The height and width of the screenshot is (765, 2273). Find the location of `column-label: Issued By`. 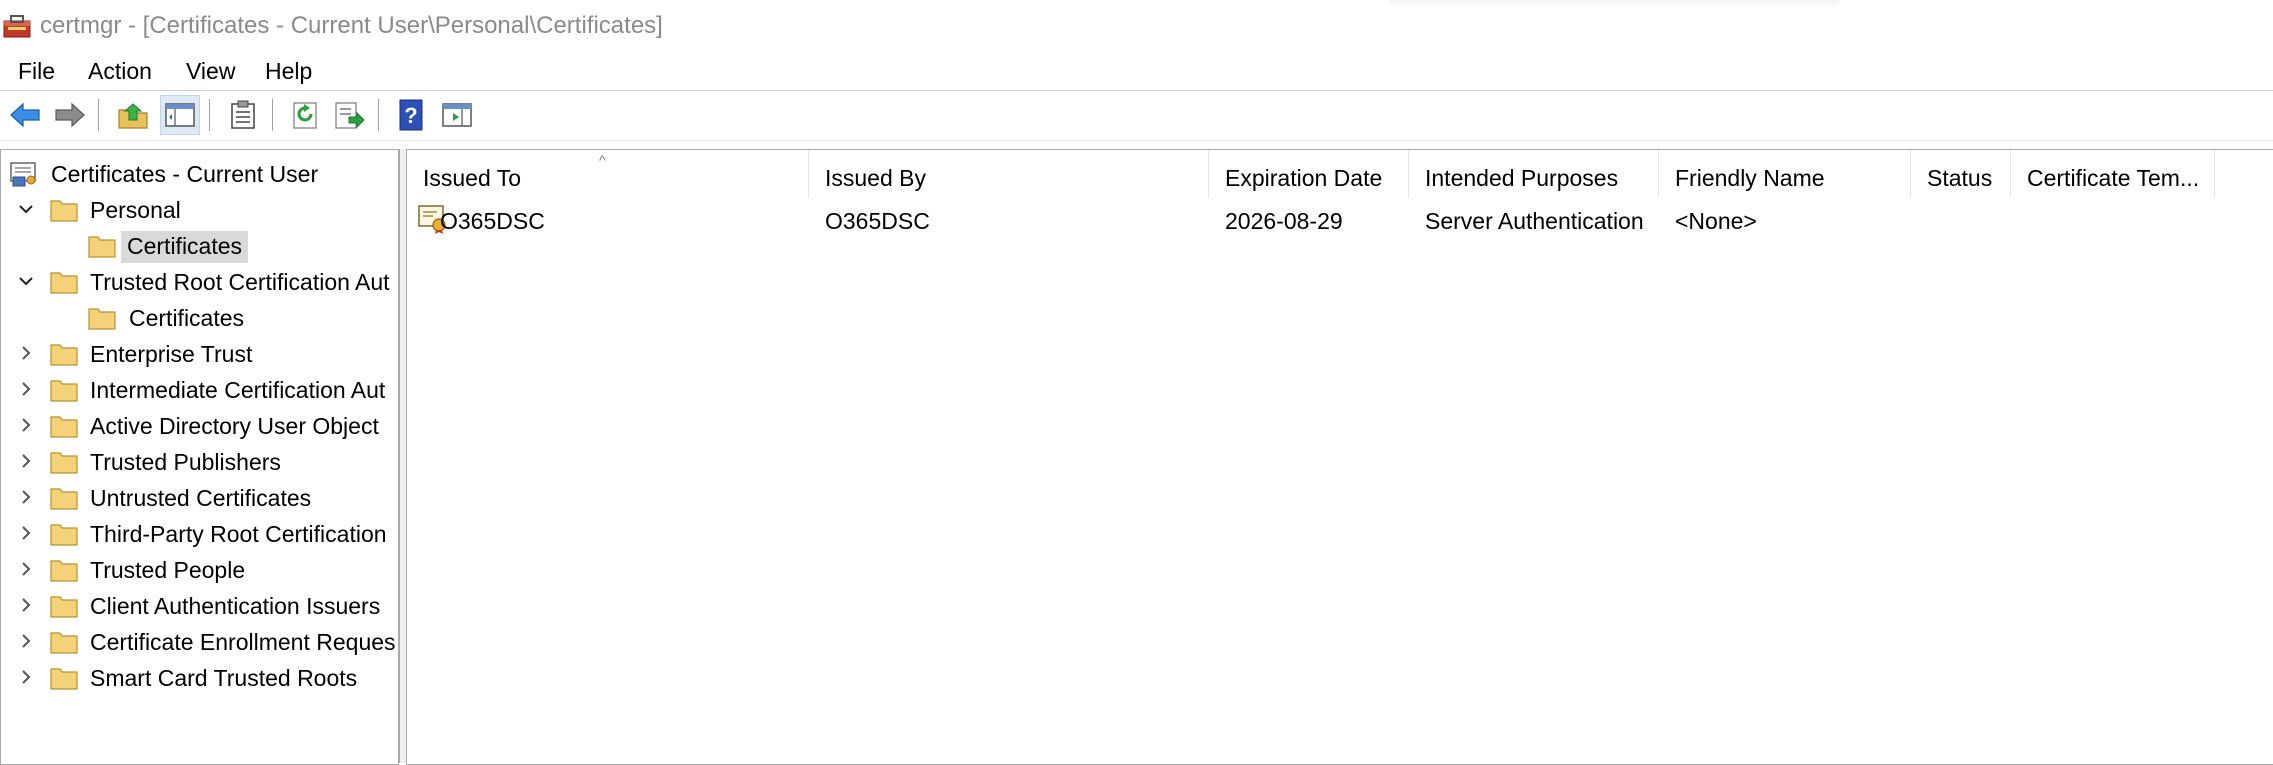

column-label: Issued By is located at coordinates (875, 178).